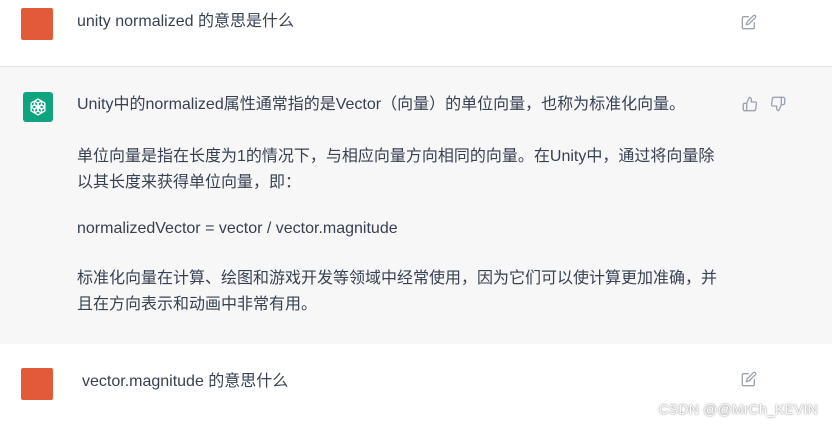  What do you see at coordinates (189, 182) in the screenshot?
I see `assistant-paragraph-2-line-2: 以其长度来获得单位向量，即：` at bounding box center [189, 182].